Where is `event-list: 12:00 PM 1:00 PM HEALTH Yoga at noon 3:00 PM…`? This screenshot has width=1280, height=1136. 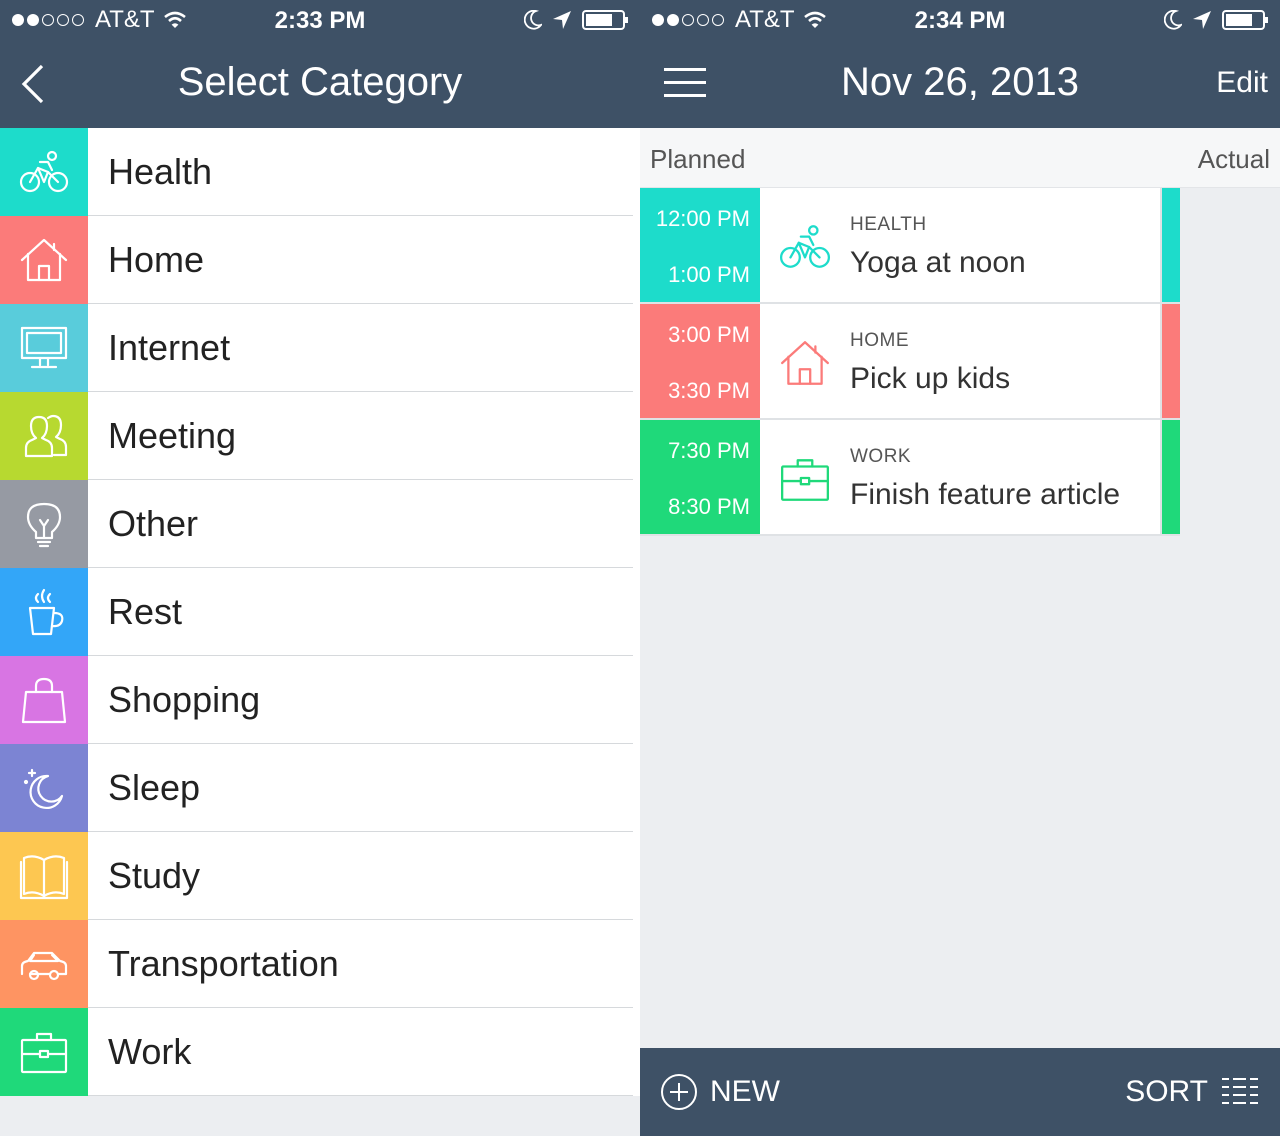
event-list: 12:00 PM 1:00 PM HEALTH Yoga at noon 3:00 PM… is located at coordinates (910, 362).